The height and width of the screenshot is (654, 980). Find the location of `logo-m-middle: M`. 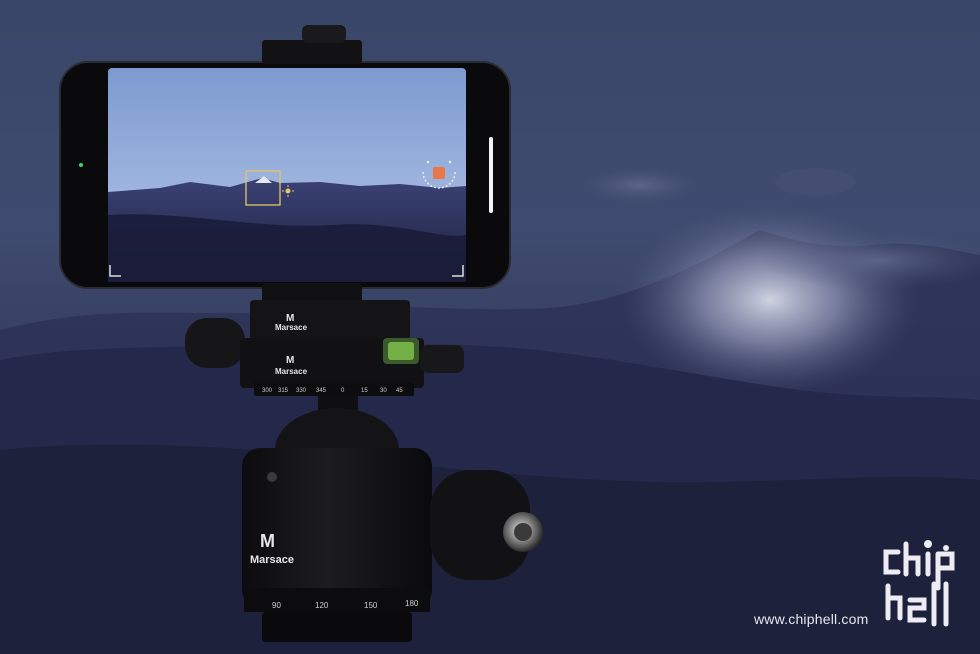

logo-m-middle: M is located at coordinates (290, 360).